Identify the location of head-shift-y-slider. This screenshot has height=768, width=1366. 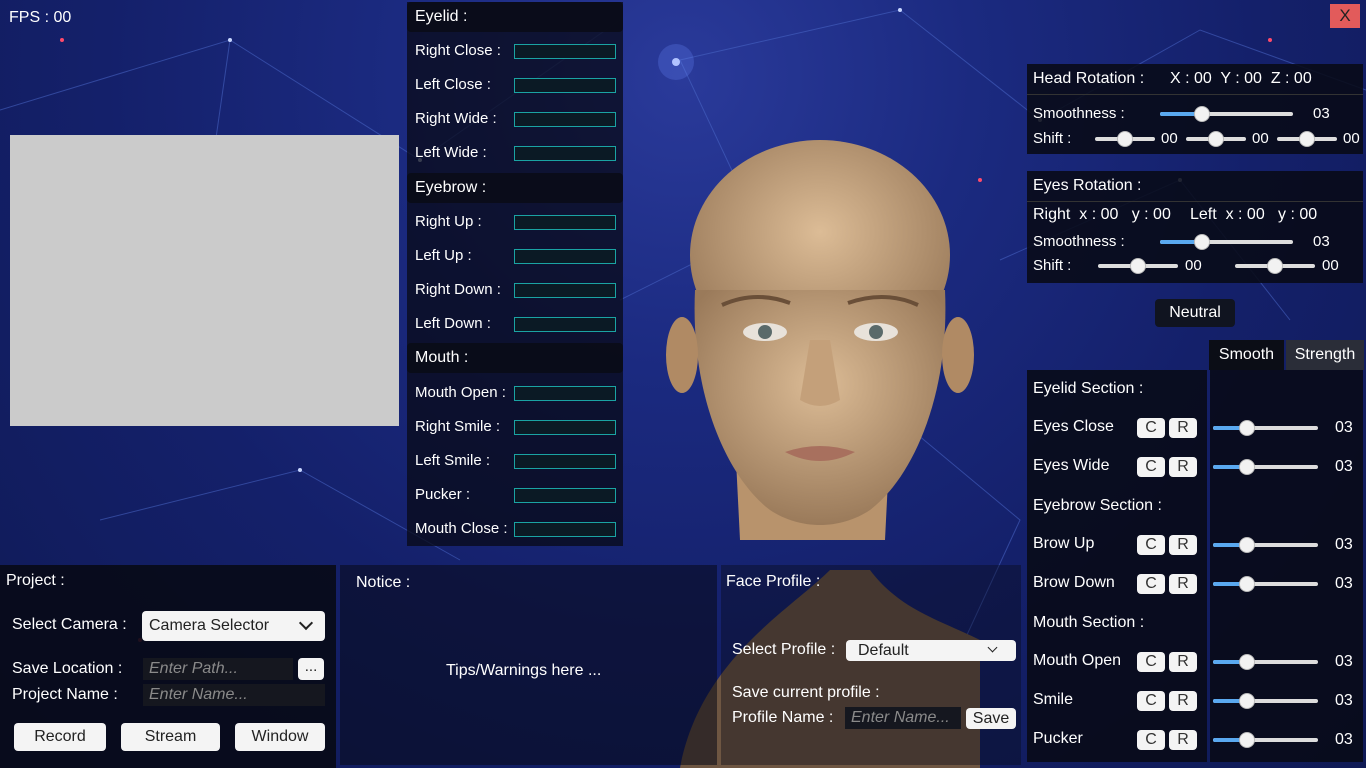
(1216, 139).